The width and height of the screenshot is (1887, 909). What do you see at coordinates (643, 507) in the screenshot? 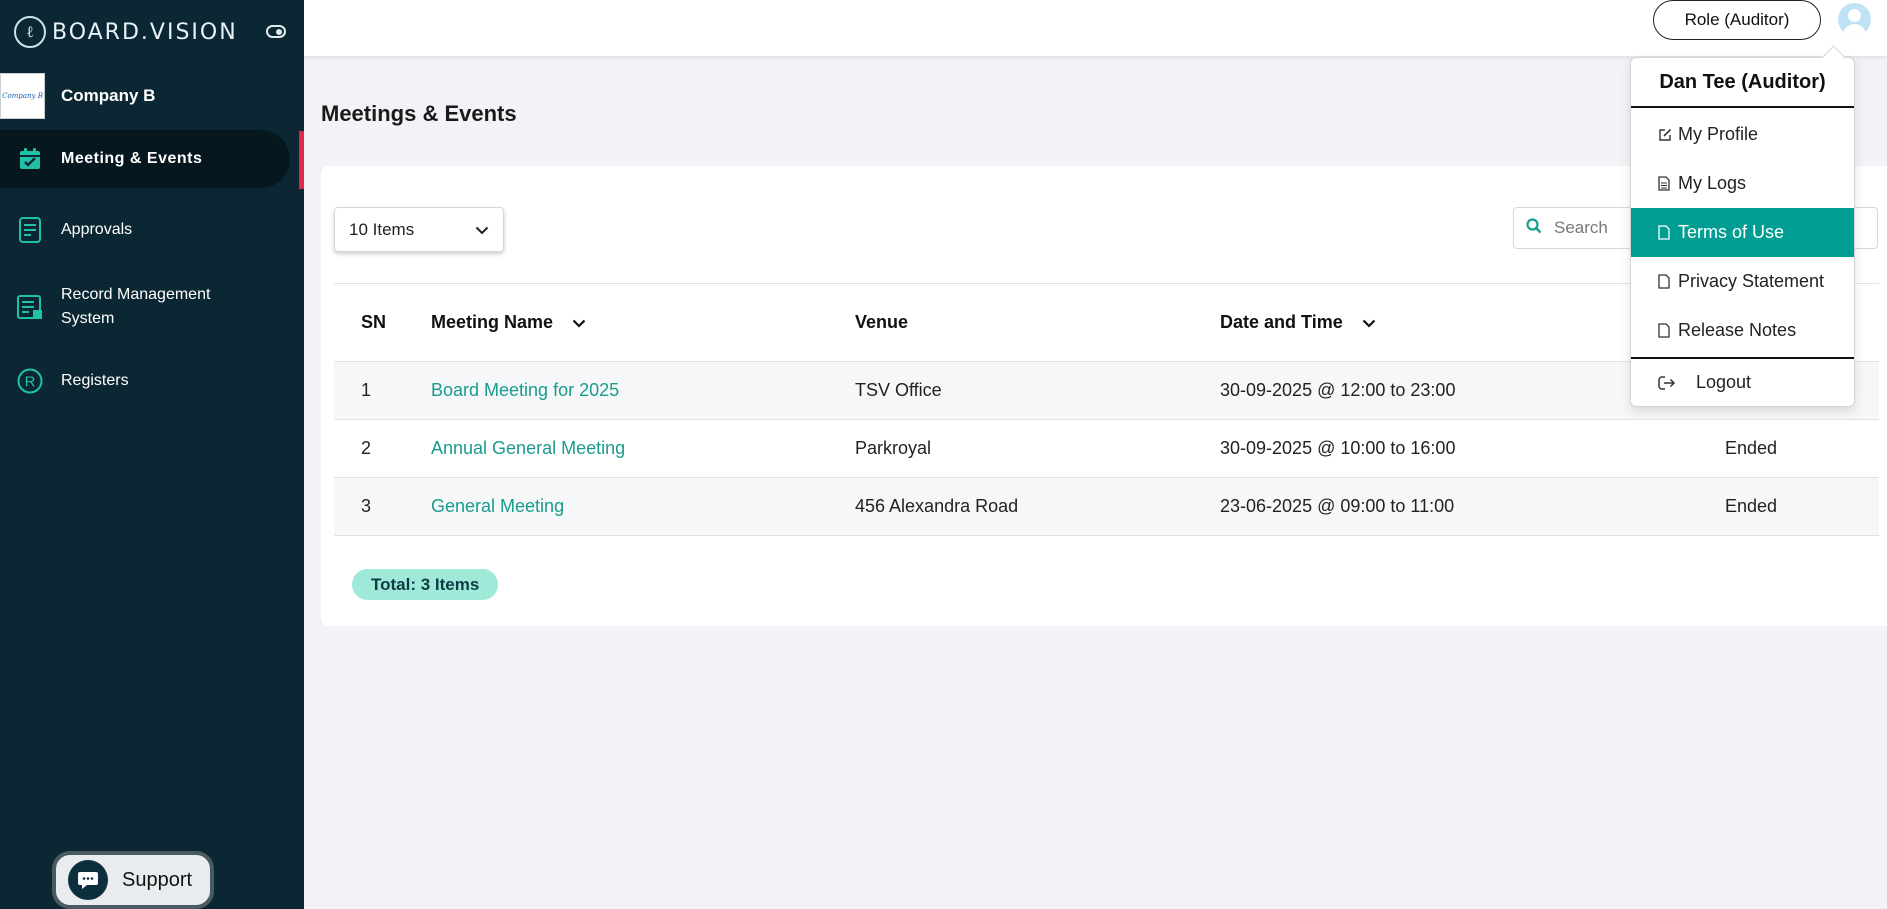
I see `meeting-name-link: General Meeting` at bounding box center [643, 507].